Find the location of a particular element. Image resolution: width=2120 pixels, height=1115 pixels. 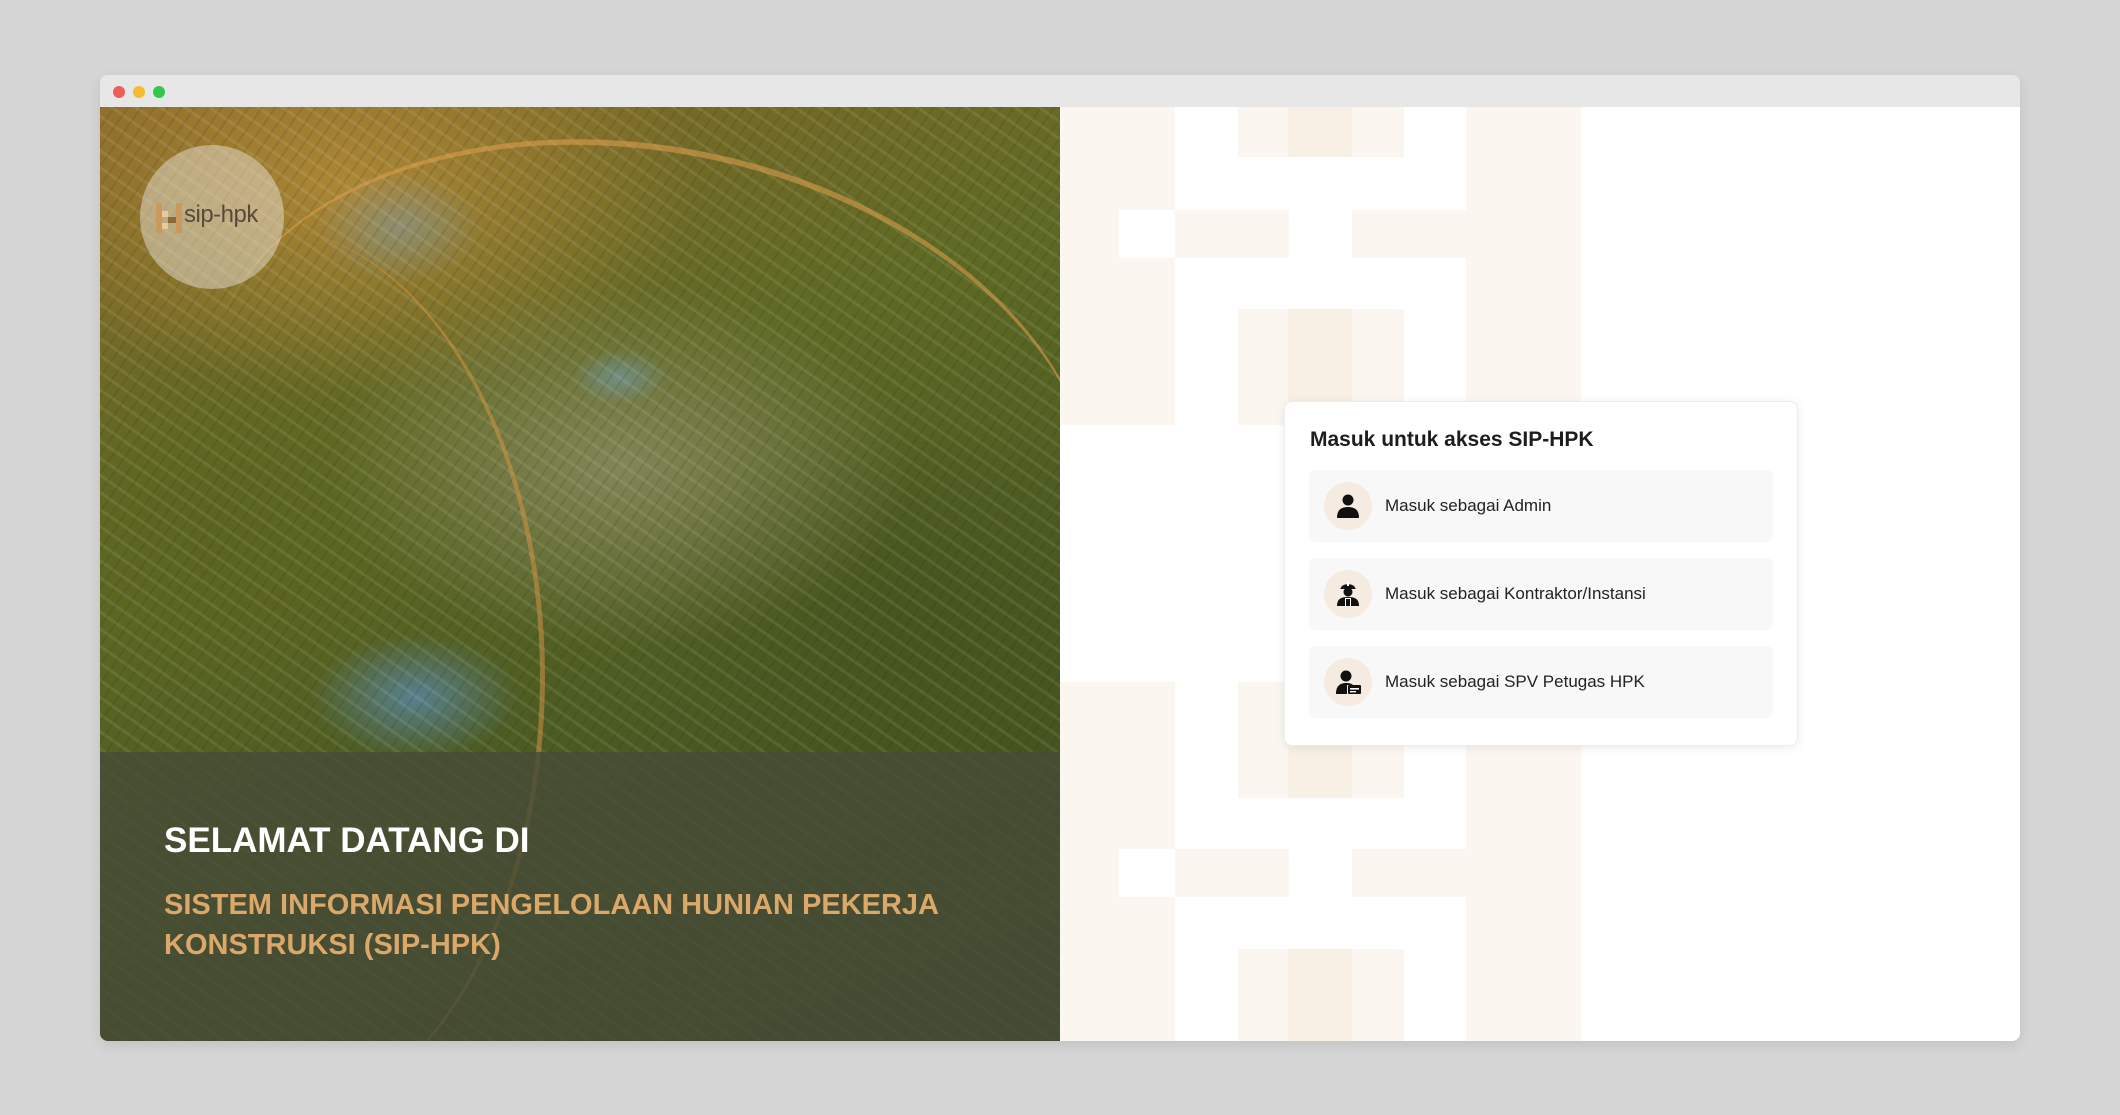

close-window-button is located at coordinates (119, 92).